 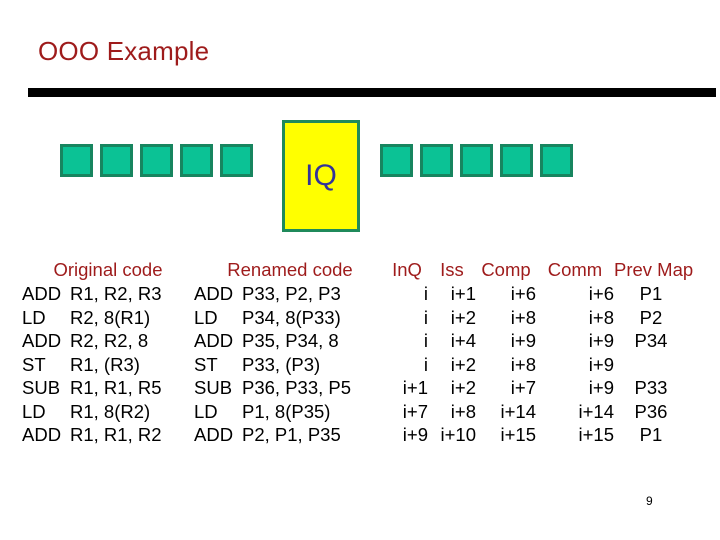 I want to click on inq-header: InQ, so click(x=407, y=269).